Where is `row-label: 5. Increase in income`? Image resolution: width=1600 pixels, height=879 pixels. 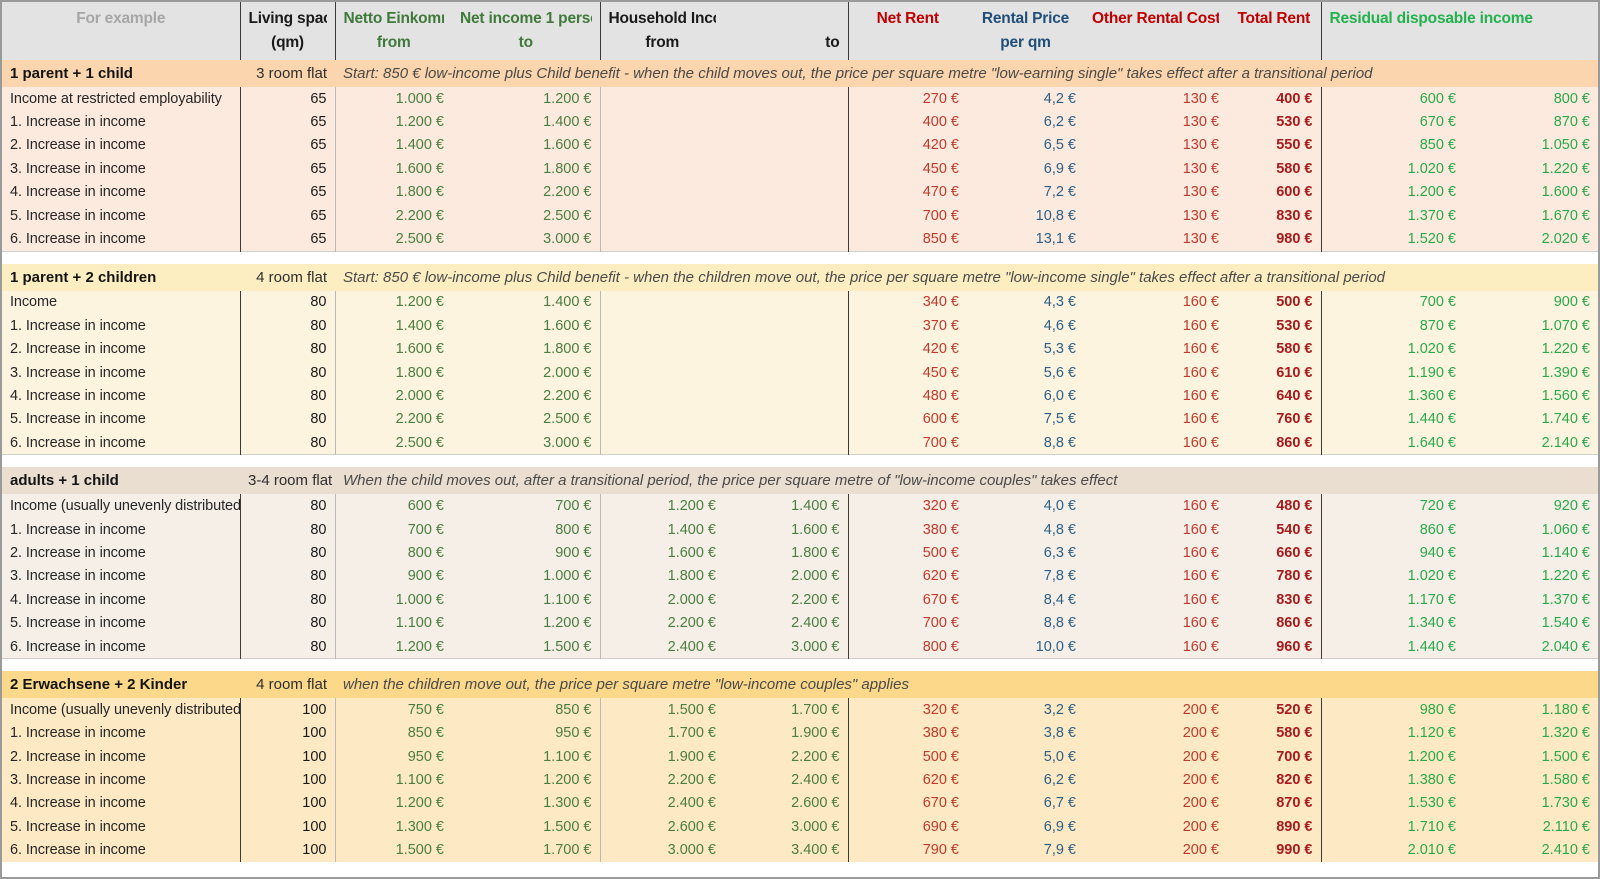
row-label: 5. Increase in income is located at coordinates (78, 419).